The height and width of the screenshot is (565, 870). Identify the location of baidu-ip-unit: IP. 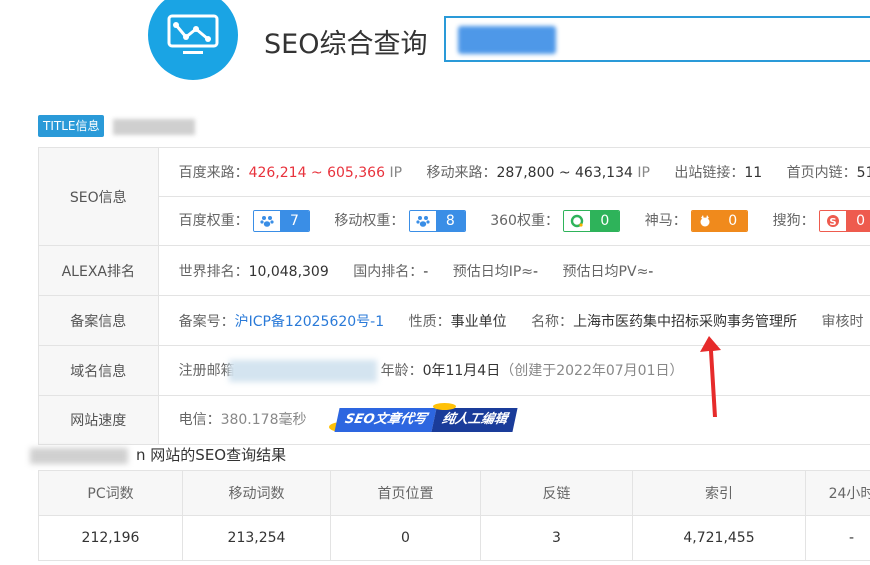
(396, 173).